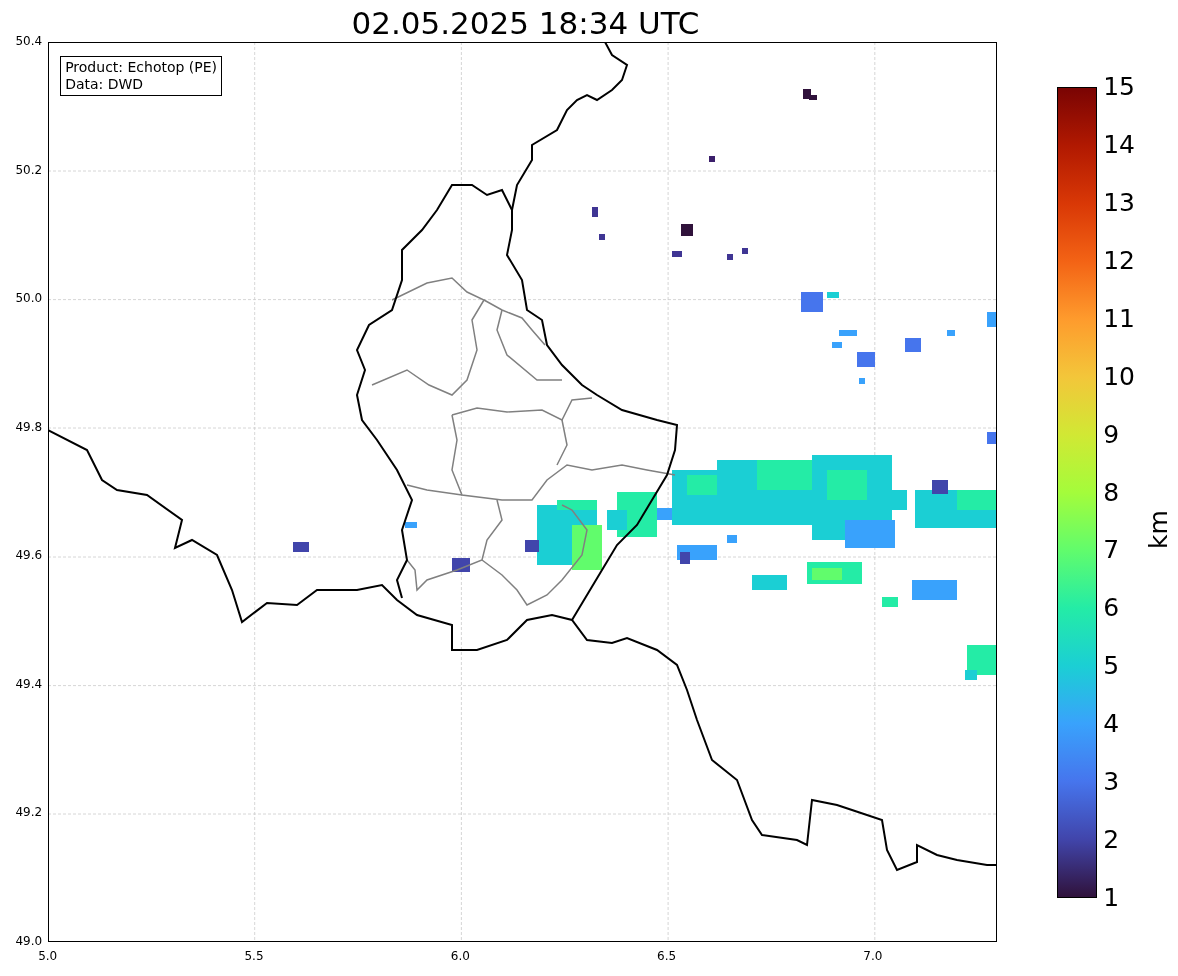 This screenshot has width=1178, height=976. I want to click on axis-tick-label: 6.0, so click(460, 956).